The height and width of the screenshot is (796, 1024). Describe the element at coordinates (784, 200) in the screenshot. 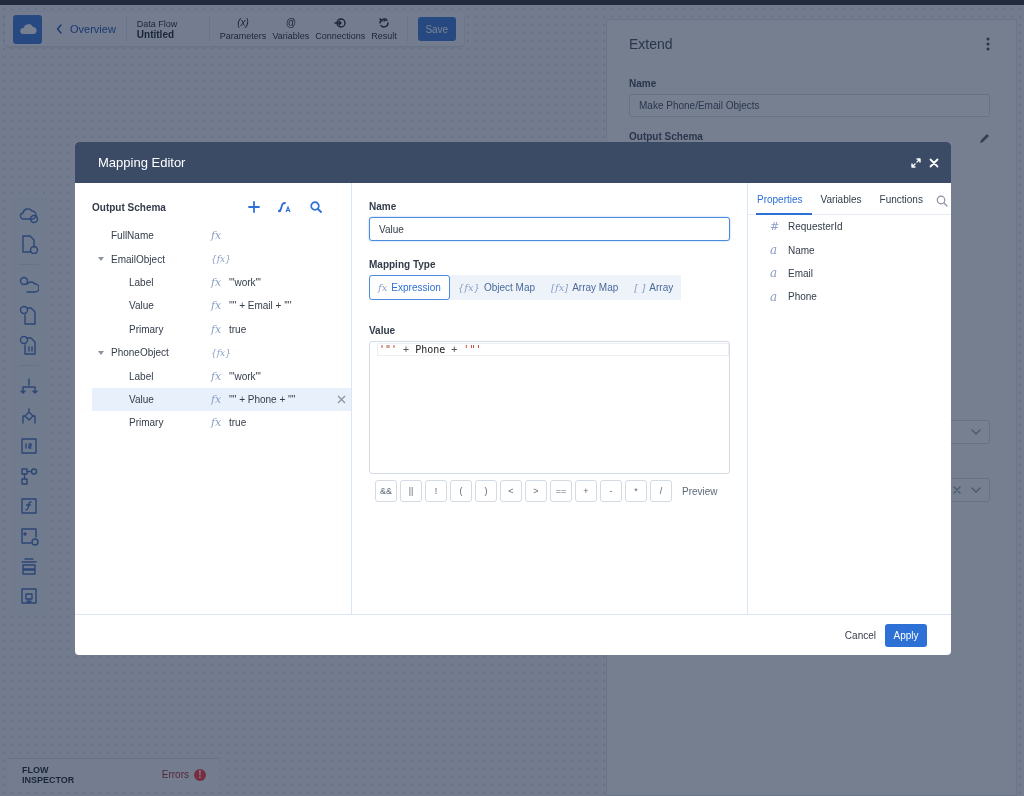

I see `tab: Properties` at that location.